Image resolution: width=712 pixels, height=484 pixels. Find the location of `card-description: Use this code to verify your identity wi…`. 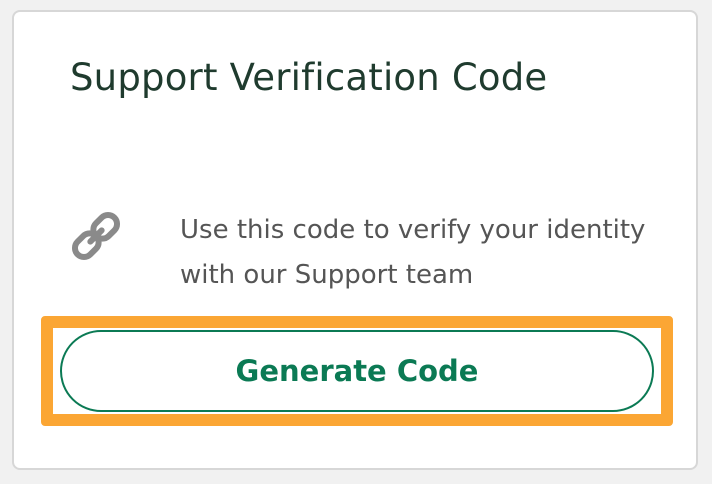

card-description: Use this code to verify your identity wi… is located at coordinates (413, 252).